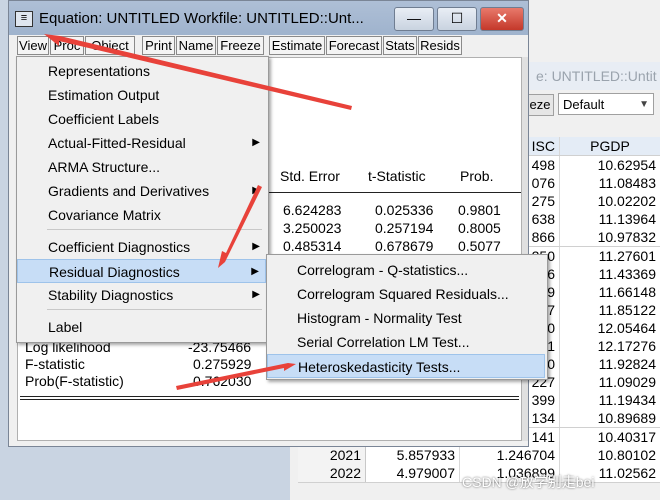  Describe the element at coordinates (198, 72) in the screenshot. I see `annotation-arrow-to-view` at that location.